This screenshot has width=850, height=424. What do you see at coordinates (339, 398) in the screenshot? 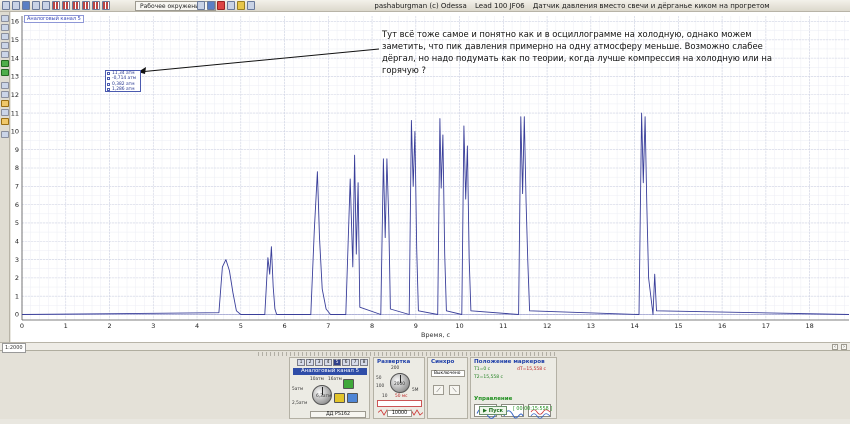
I see `play-icon` at bounding box center [339, 398].